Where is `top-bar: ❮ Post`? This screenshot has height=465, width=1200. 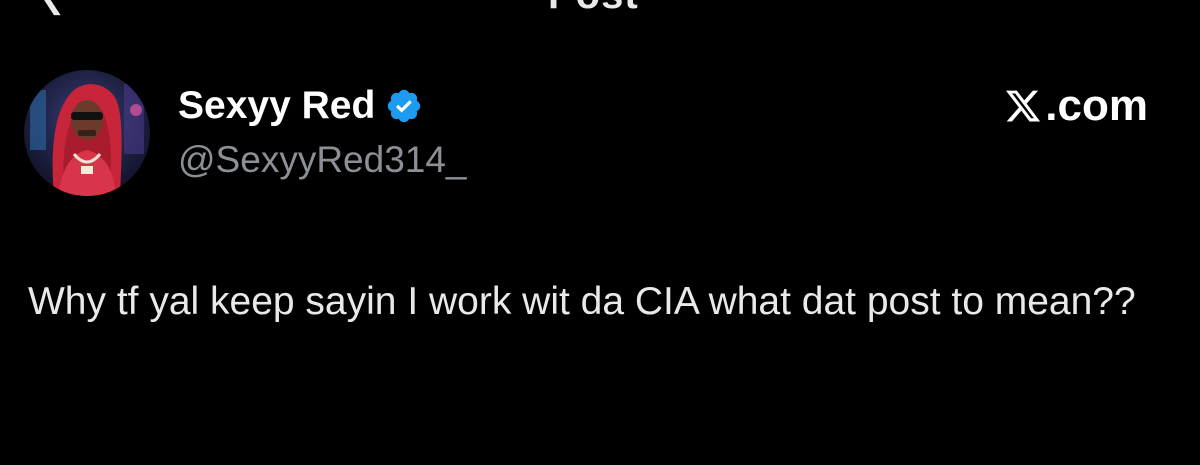
top-bar: ❮ Post is located at coordinates (600, 10).